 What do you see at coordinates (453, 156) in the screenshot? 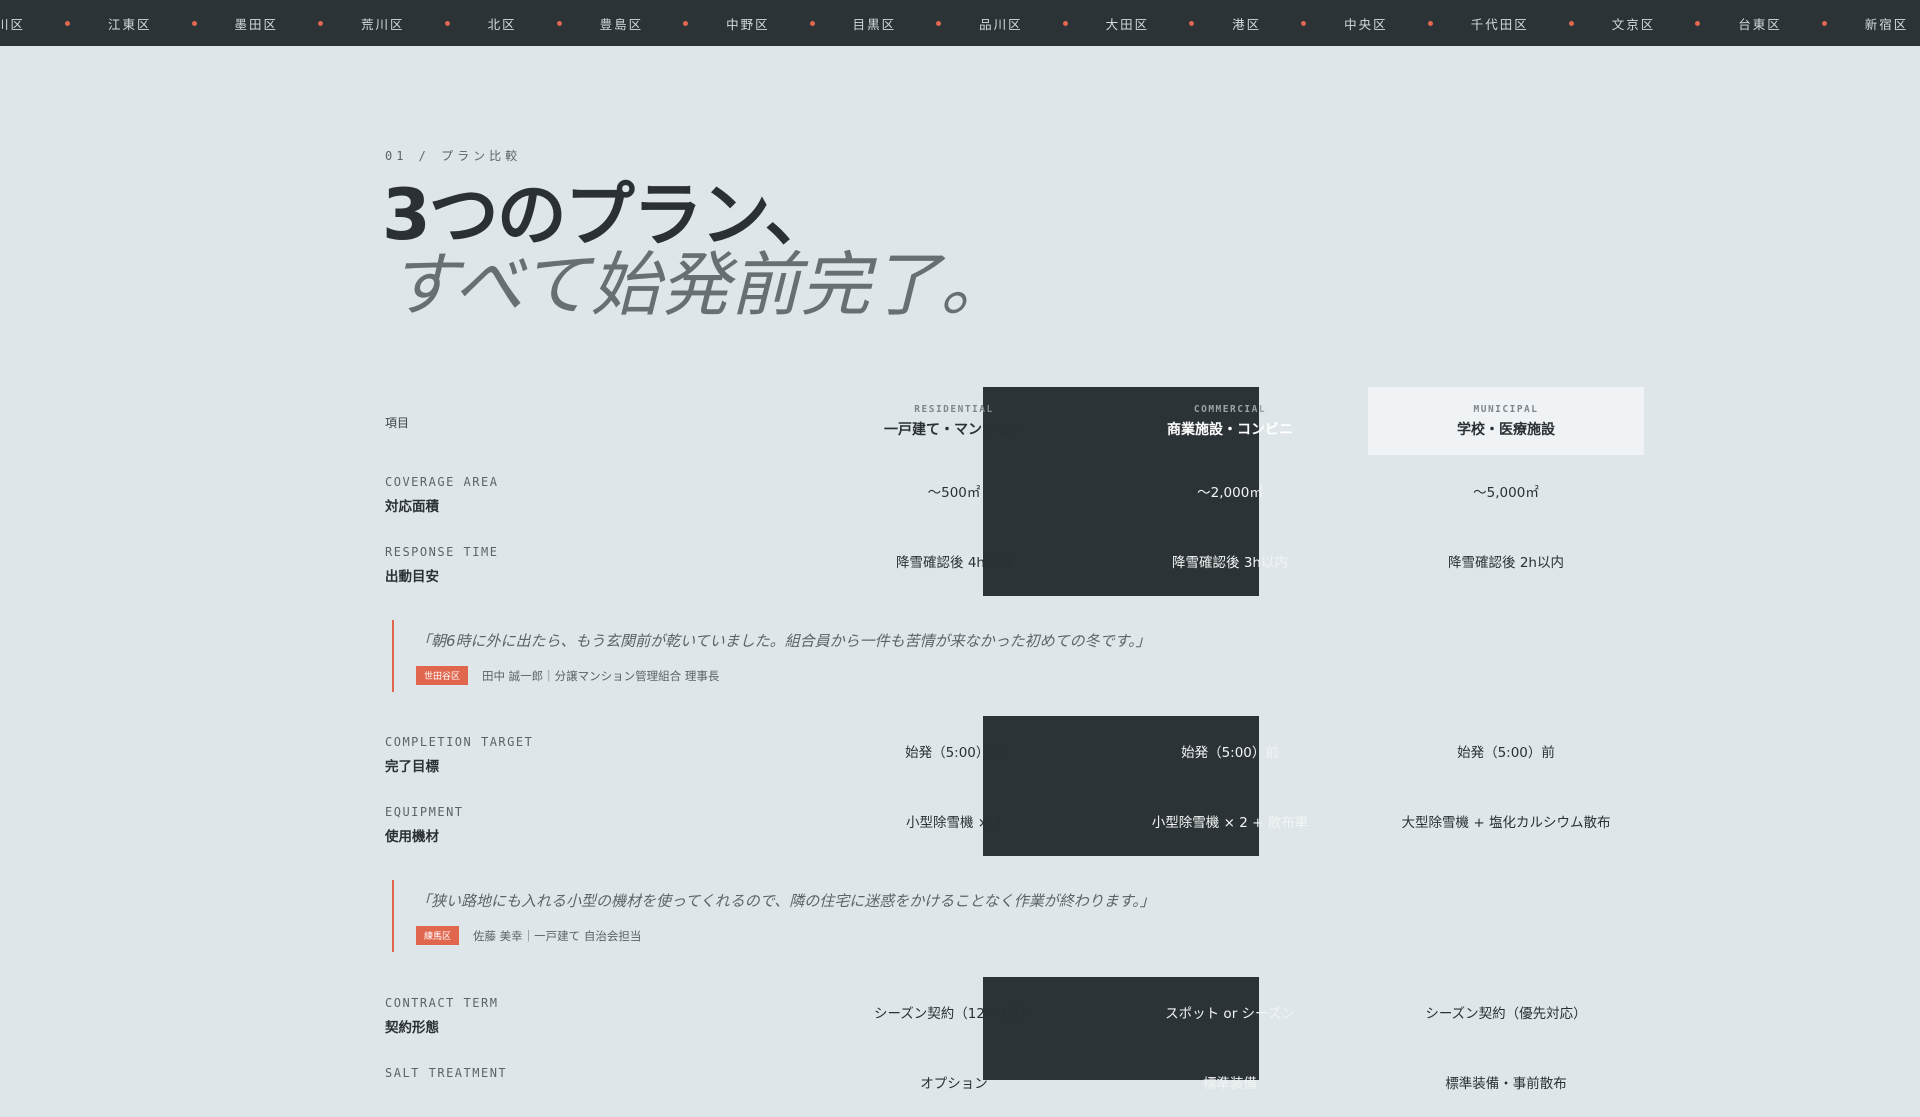
I see `section-eyebrow: 01 / プラン比較` at bounding box center [453, 156].